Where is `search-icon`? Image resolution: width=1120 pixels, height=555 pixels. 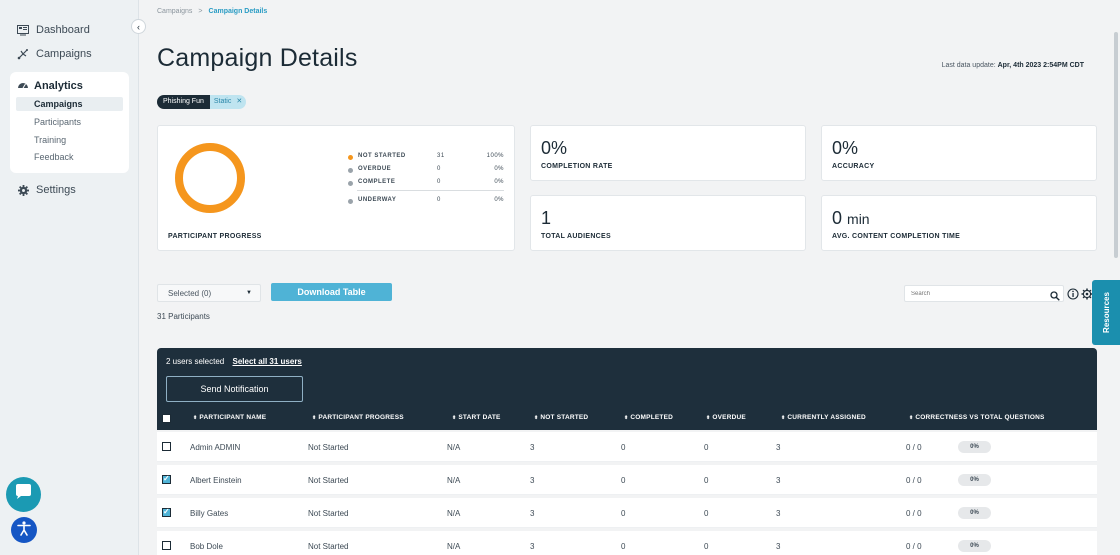
search-icon is located at coordinates (1055, 294).